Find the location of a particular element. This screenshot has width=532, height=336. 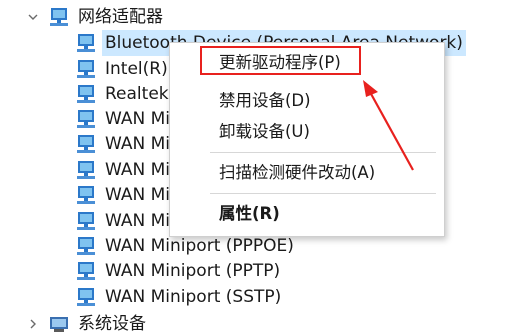

tree-item-label: WAN Miniport (SSTP) is located at coordinates (193, 297).